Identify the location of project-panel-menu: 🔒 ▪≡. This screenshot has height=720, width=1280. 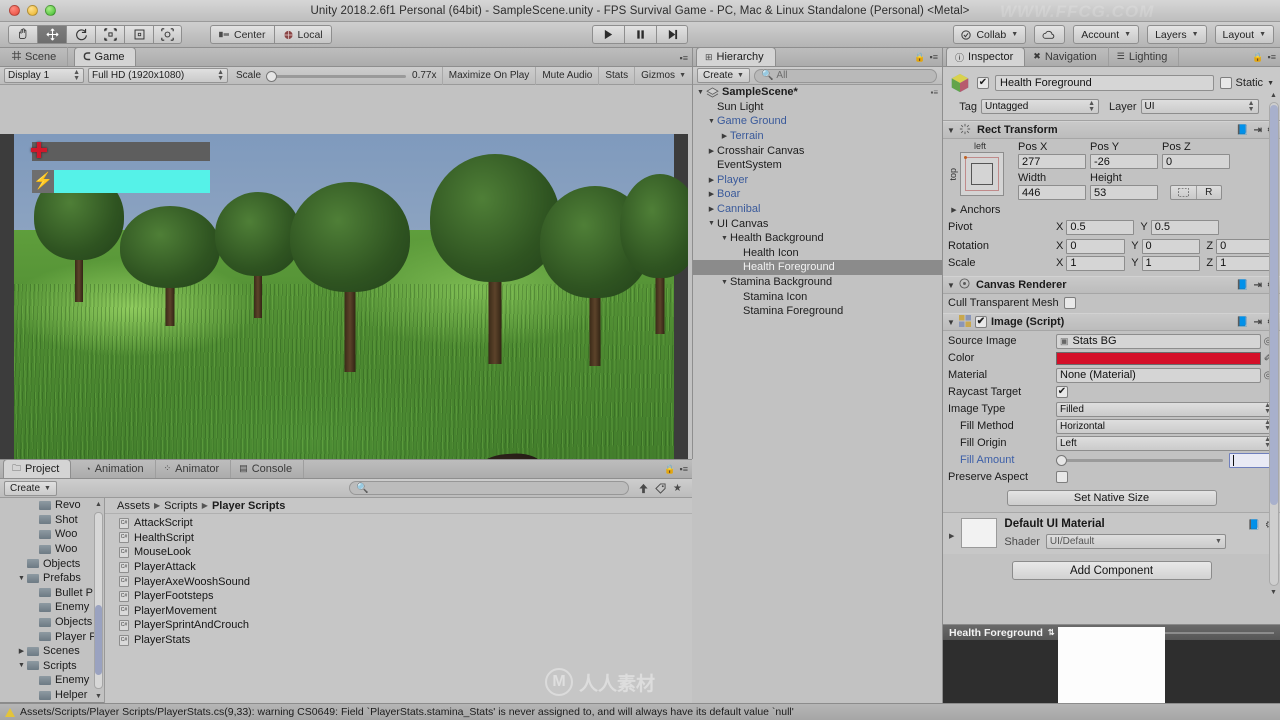
(676, 469).